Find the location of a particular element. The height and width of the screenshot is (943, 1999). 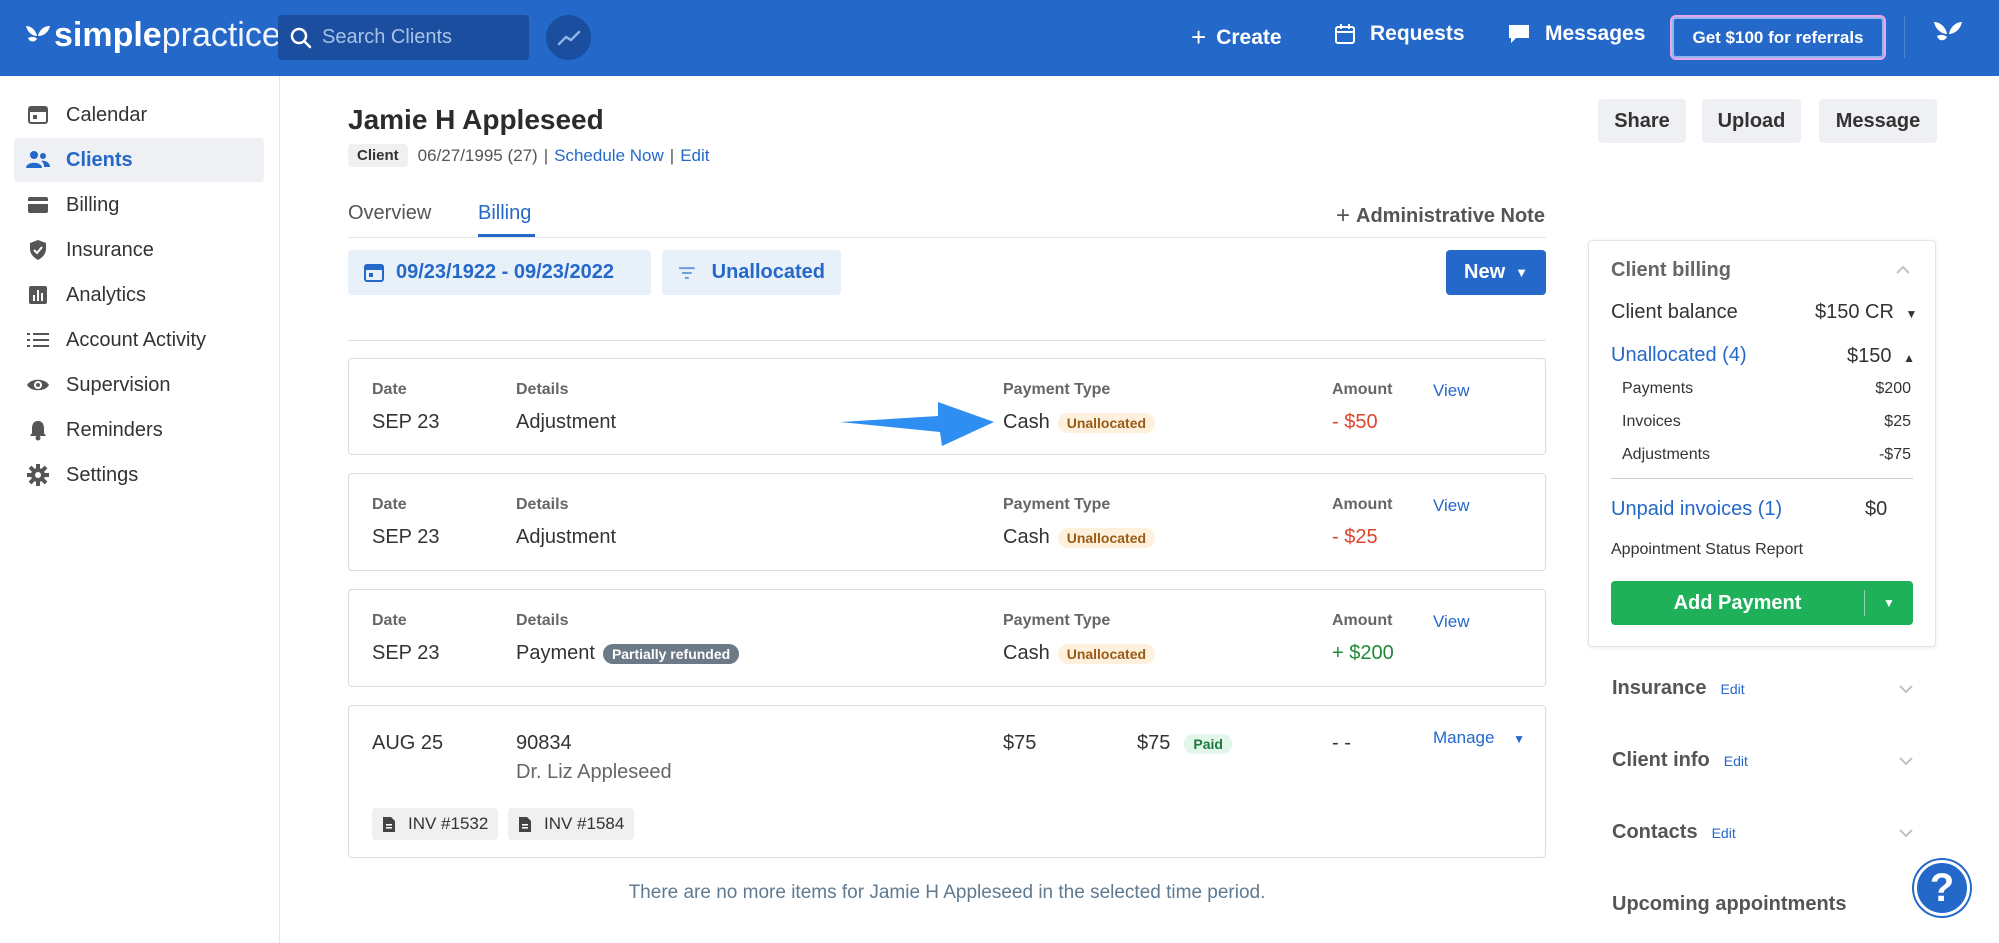

schedule-now-link: Schedule Now is located at coordinates (609, 156).